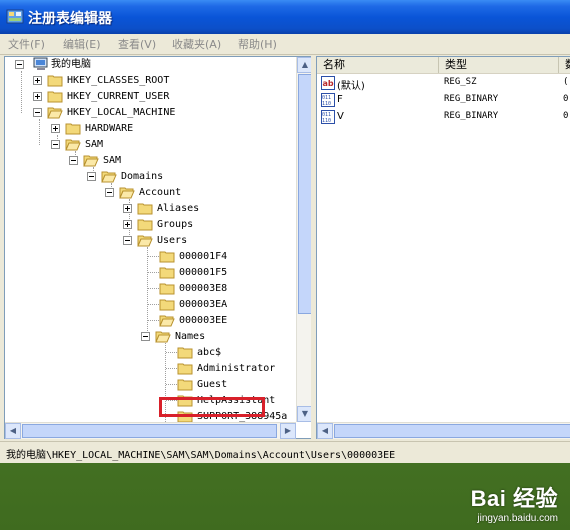 The image size is (570, 530). What do you see at coordinates (121, 112) in the screenshot?
I see `tree-item-label: HKEY_LOCAL_MACHINE` at bounding box center [121, 112].